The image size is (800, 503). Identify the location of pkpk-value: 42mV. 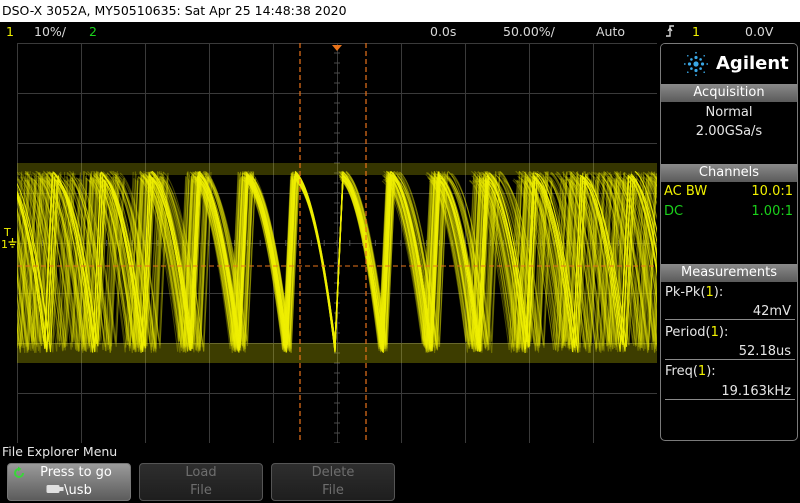
(730, 311).